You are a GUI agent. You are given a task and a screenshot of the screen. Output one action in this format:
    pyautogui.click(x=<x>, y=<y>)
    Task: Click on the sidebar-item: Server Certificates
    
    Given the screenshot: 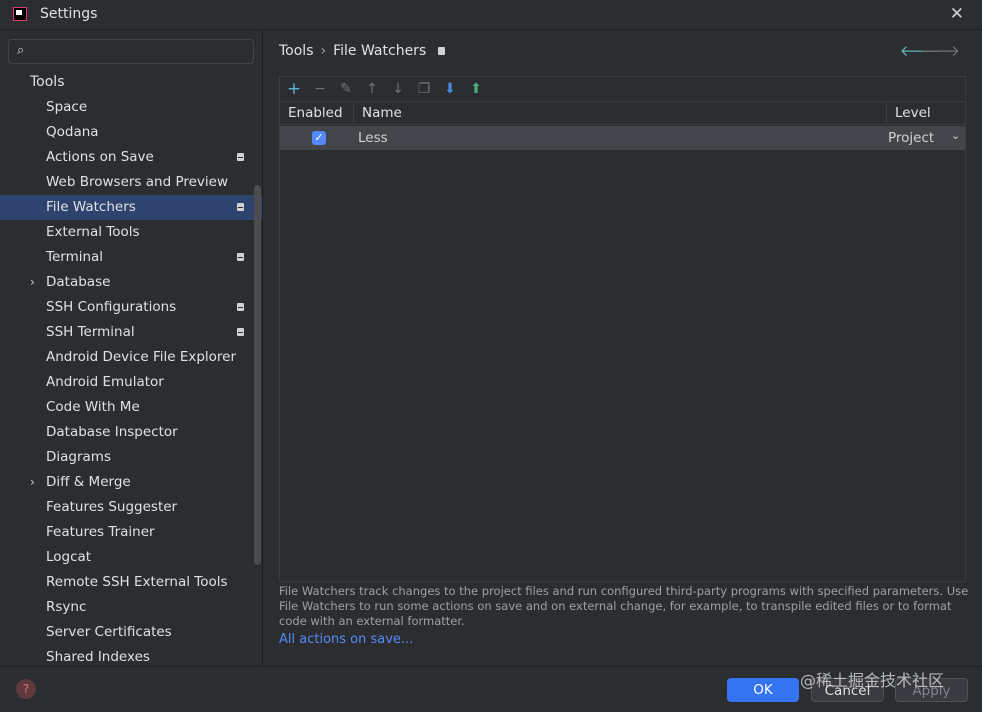 What is the action you would take?
    pyautogui.click(x=131, y=632)
    